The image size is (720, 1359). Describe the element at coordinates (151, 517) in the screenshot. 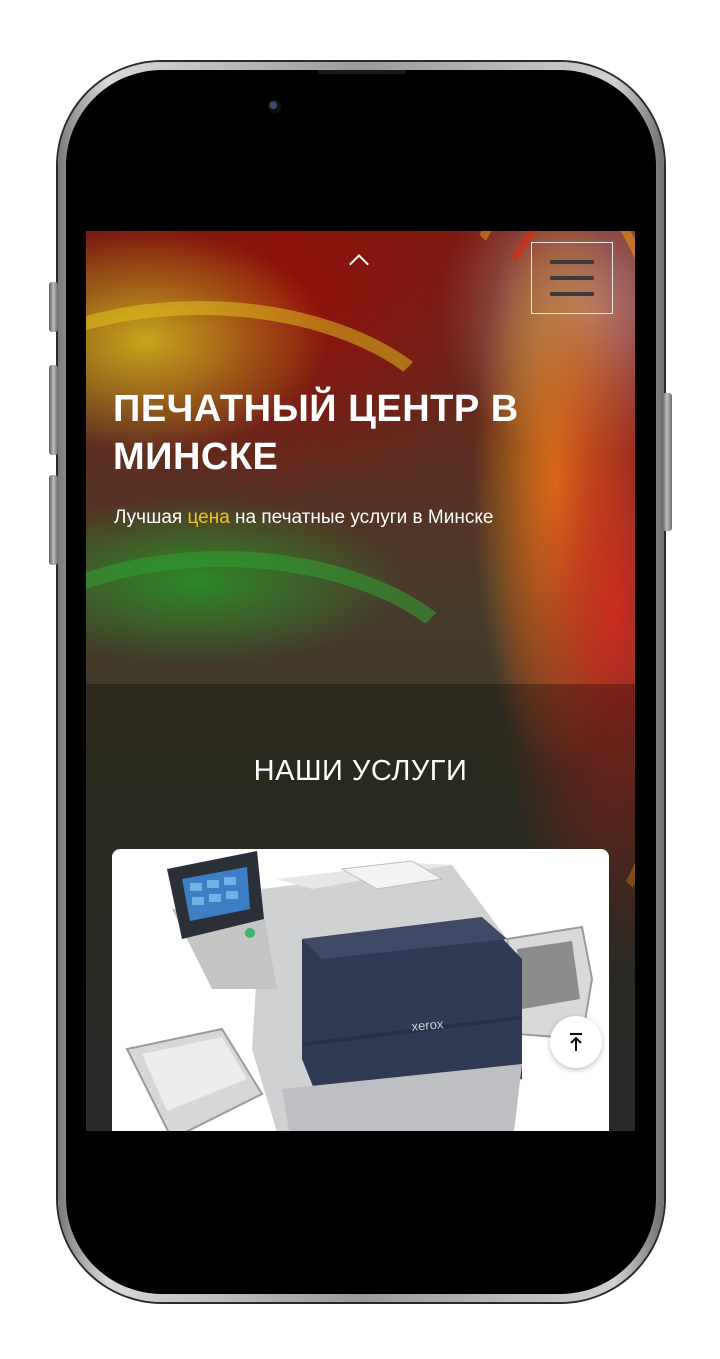

I see `subtitle-text: Лучшая` at that location.